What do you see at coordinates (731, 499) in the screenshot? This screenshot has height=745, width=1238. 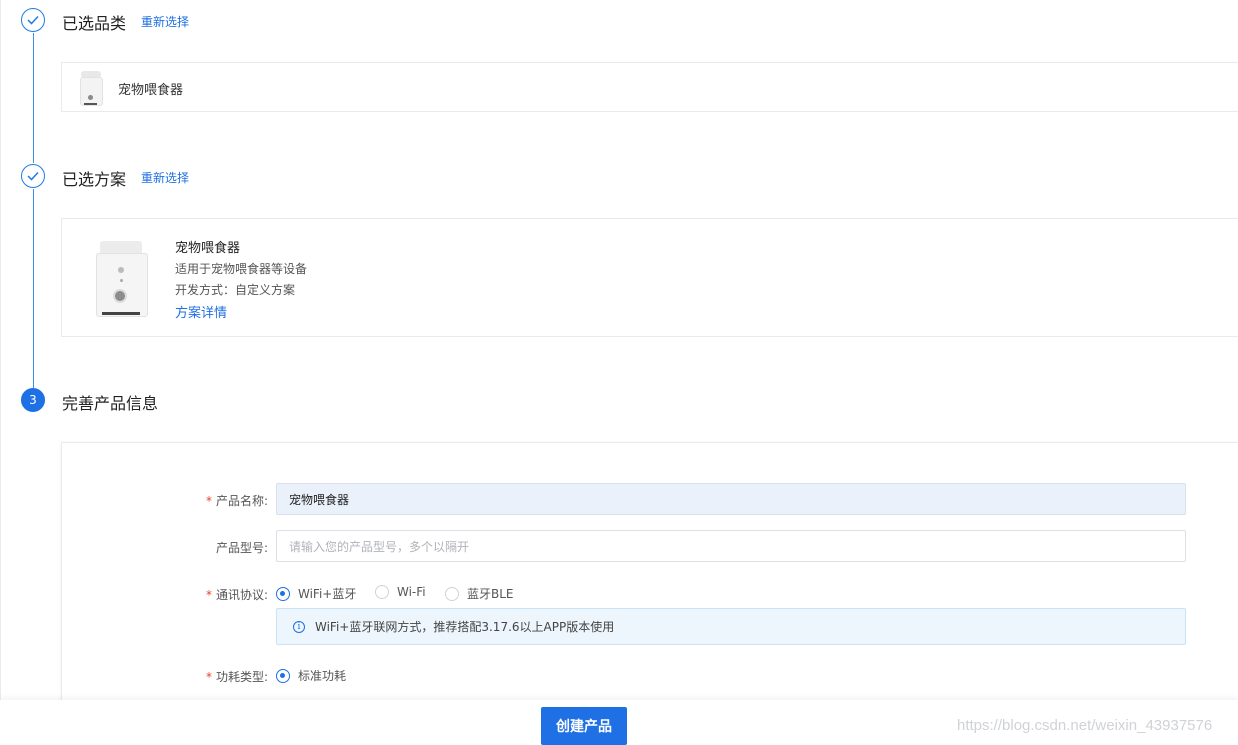 I see `product-name-input: 宠物喂食器` at bounding box center [731, 499].